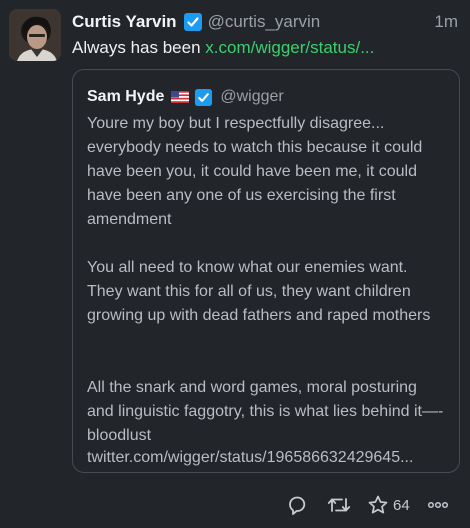 The height and width of the screenshot is (528, 470). What do you see at coordinates (125, 97) in the screenshot?
I see `quoted-author-name: Sam Hyde` at bounding box center [125, 97].